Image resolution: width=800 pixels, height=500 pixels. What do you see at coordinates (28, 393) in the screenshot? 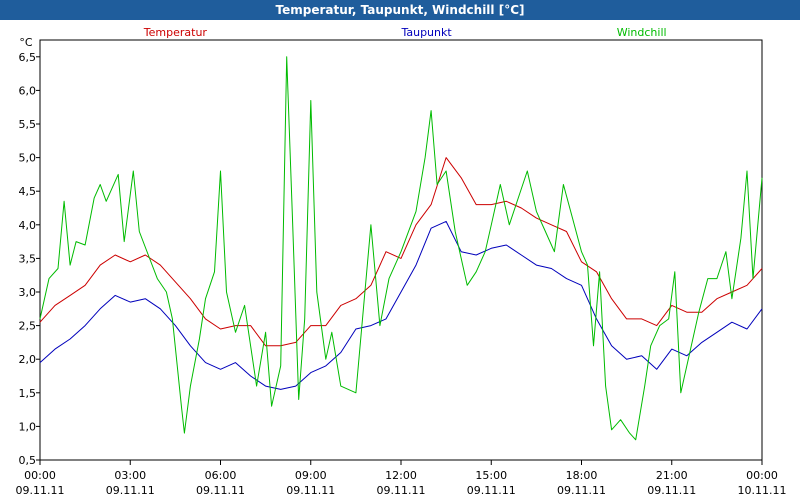
I see `y-tick-label: 1,5` at bounding box center [28, 393].